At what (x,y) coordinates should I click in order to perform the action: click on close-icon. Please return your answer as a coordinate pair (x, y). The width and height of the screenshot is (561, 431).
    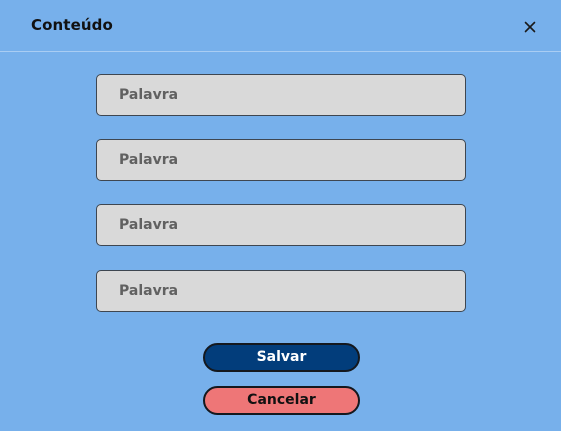
    Looking at the image, I should click on (530, 27).